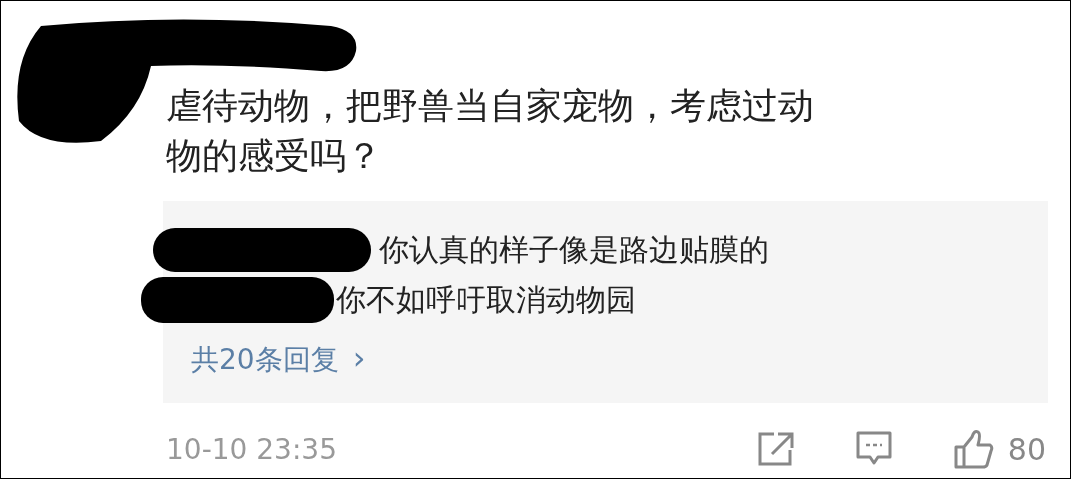  I want to click on comment-icon, so click(873, 449).